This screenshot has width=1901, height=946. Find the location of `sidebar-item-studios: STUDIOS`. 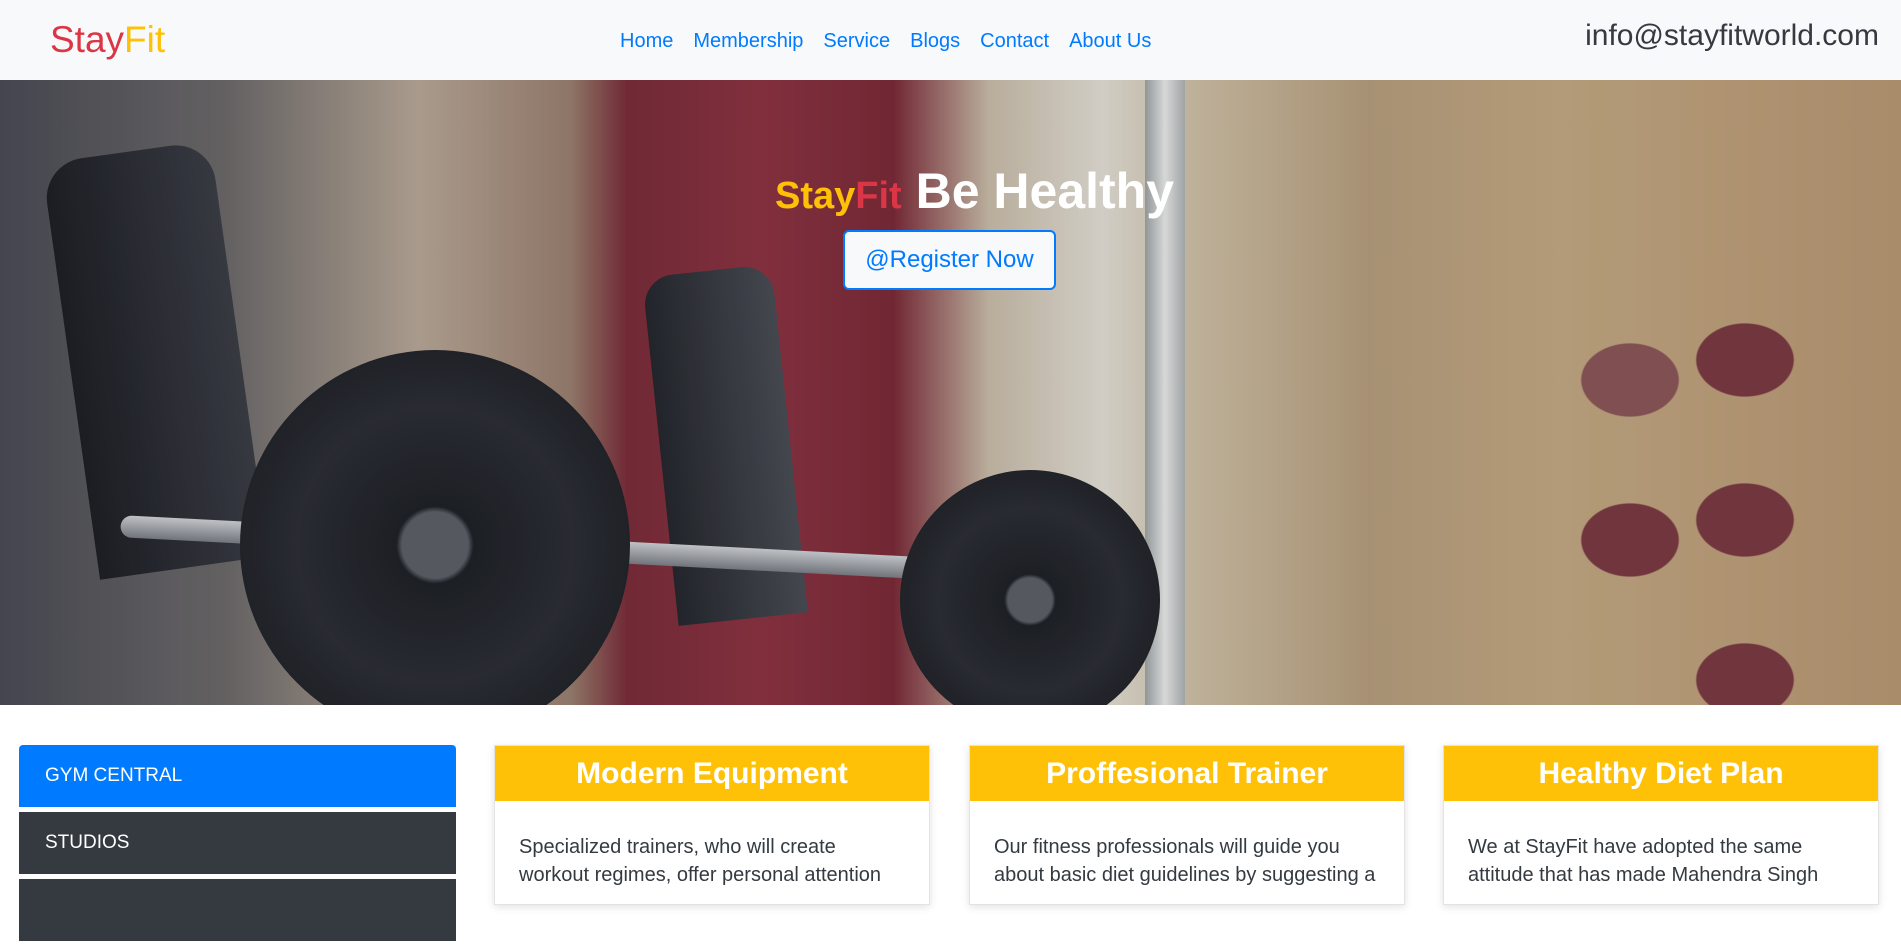

sidebar-item-studios: STUDIOS is located at coordinates (237, 843).